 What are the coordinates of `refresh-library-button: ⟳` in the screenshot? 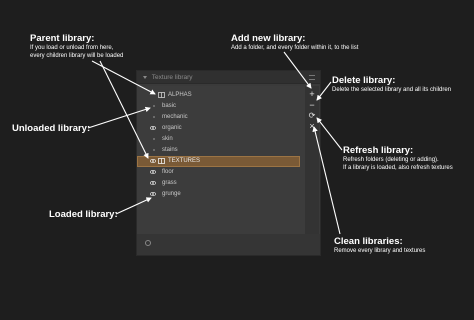 It's located at (312, 116).